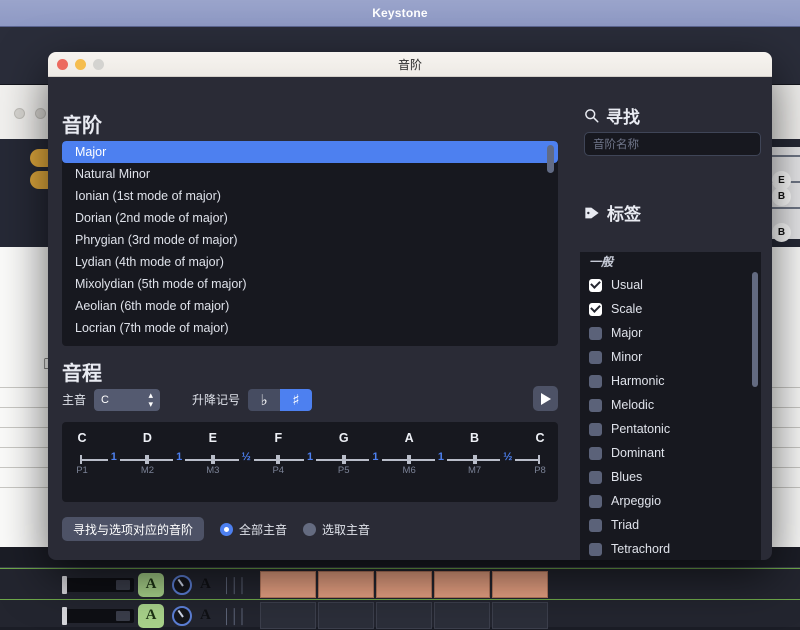  I want to click on tag-list-item: Scale, so click(670, 309).